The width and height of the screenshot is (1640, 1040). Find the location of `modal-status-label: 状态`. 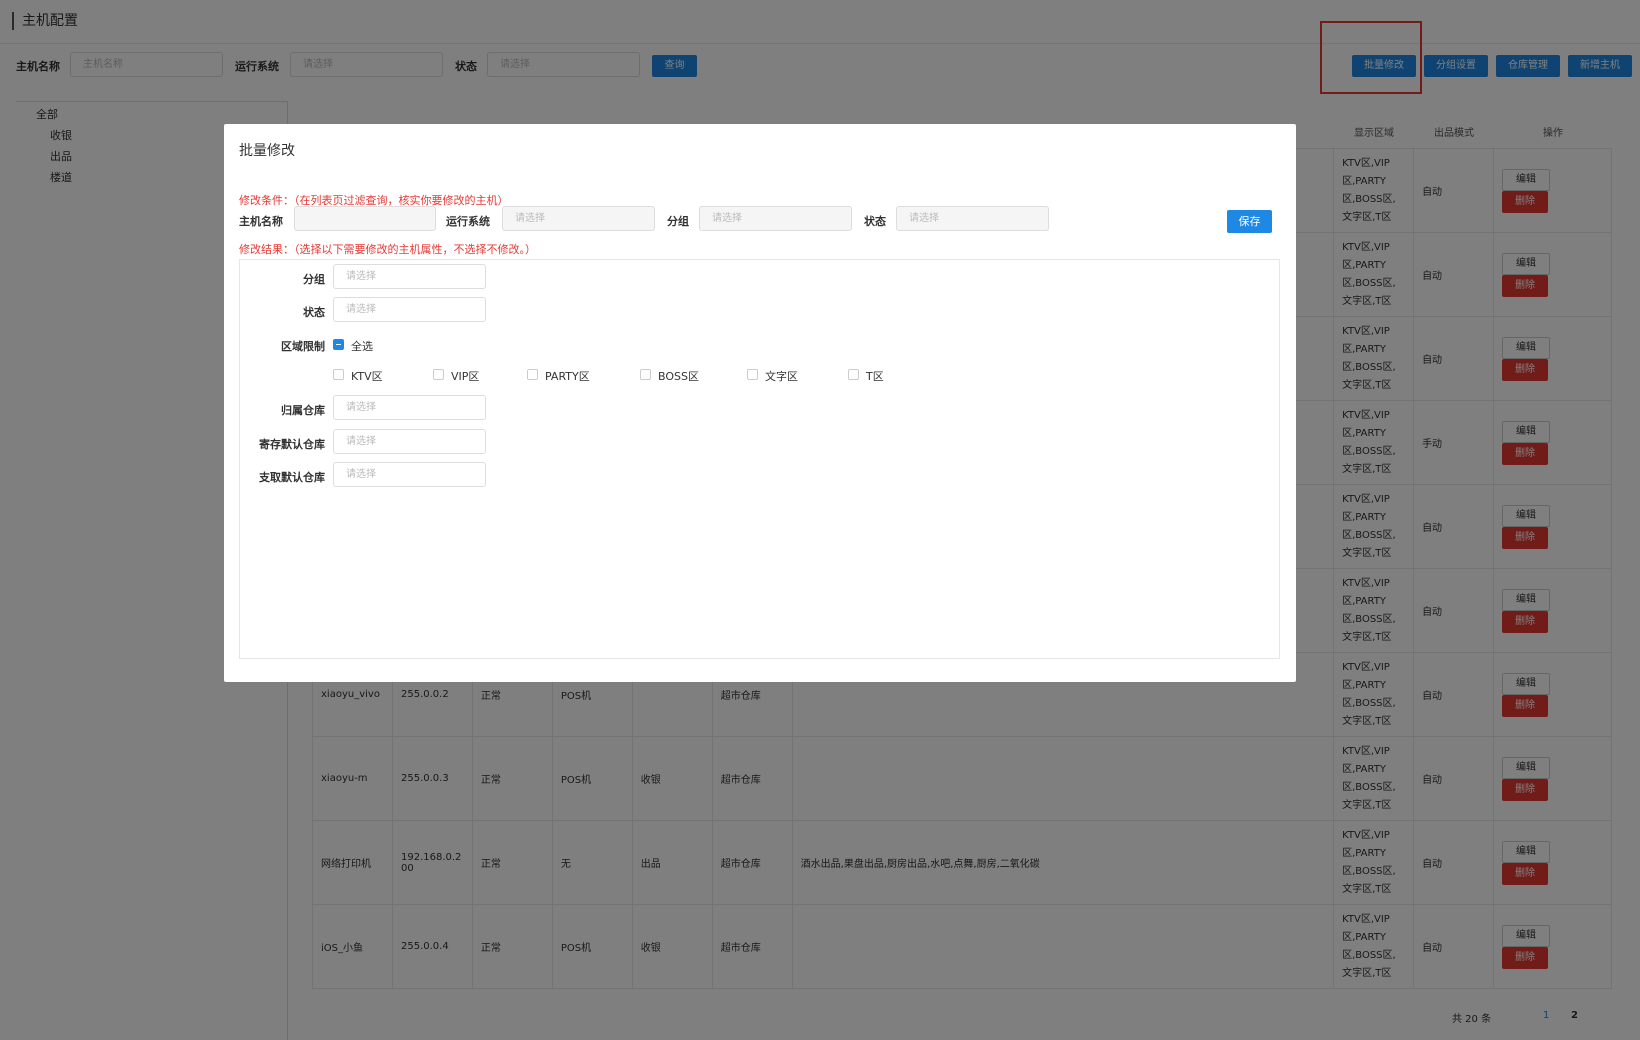

modal-status-label: 状态 is located at coordinates (875, 221).